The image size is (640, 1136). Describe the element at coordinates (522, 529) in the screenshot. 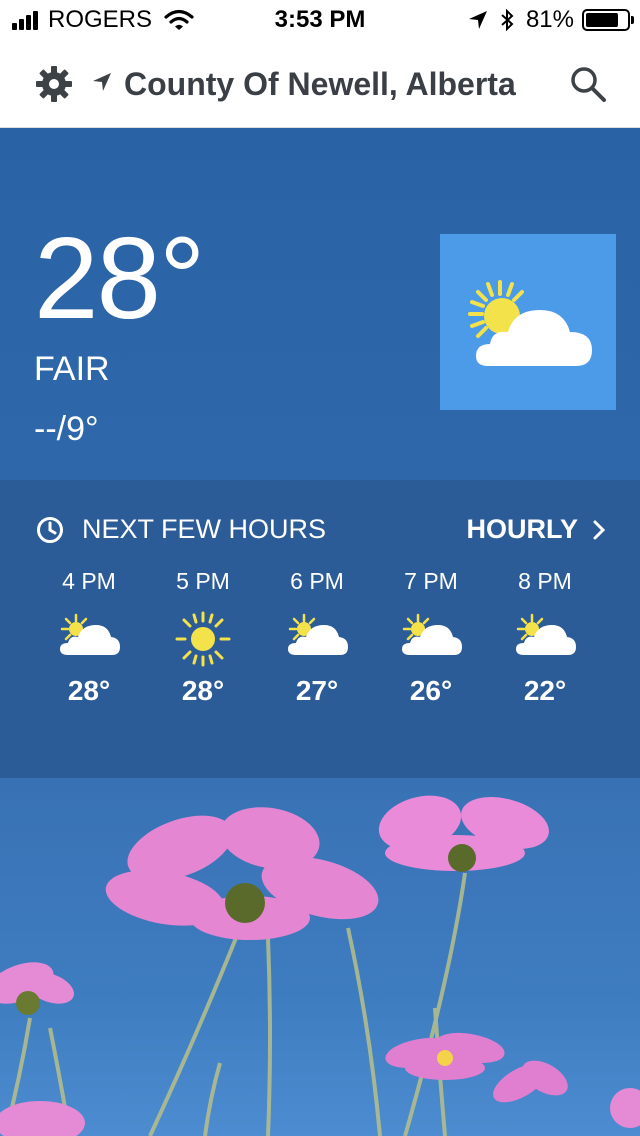

I see `hourly-link-label: HOURLY` at that location.